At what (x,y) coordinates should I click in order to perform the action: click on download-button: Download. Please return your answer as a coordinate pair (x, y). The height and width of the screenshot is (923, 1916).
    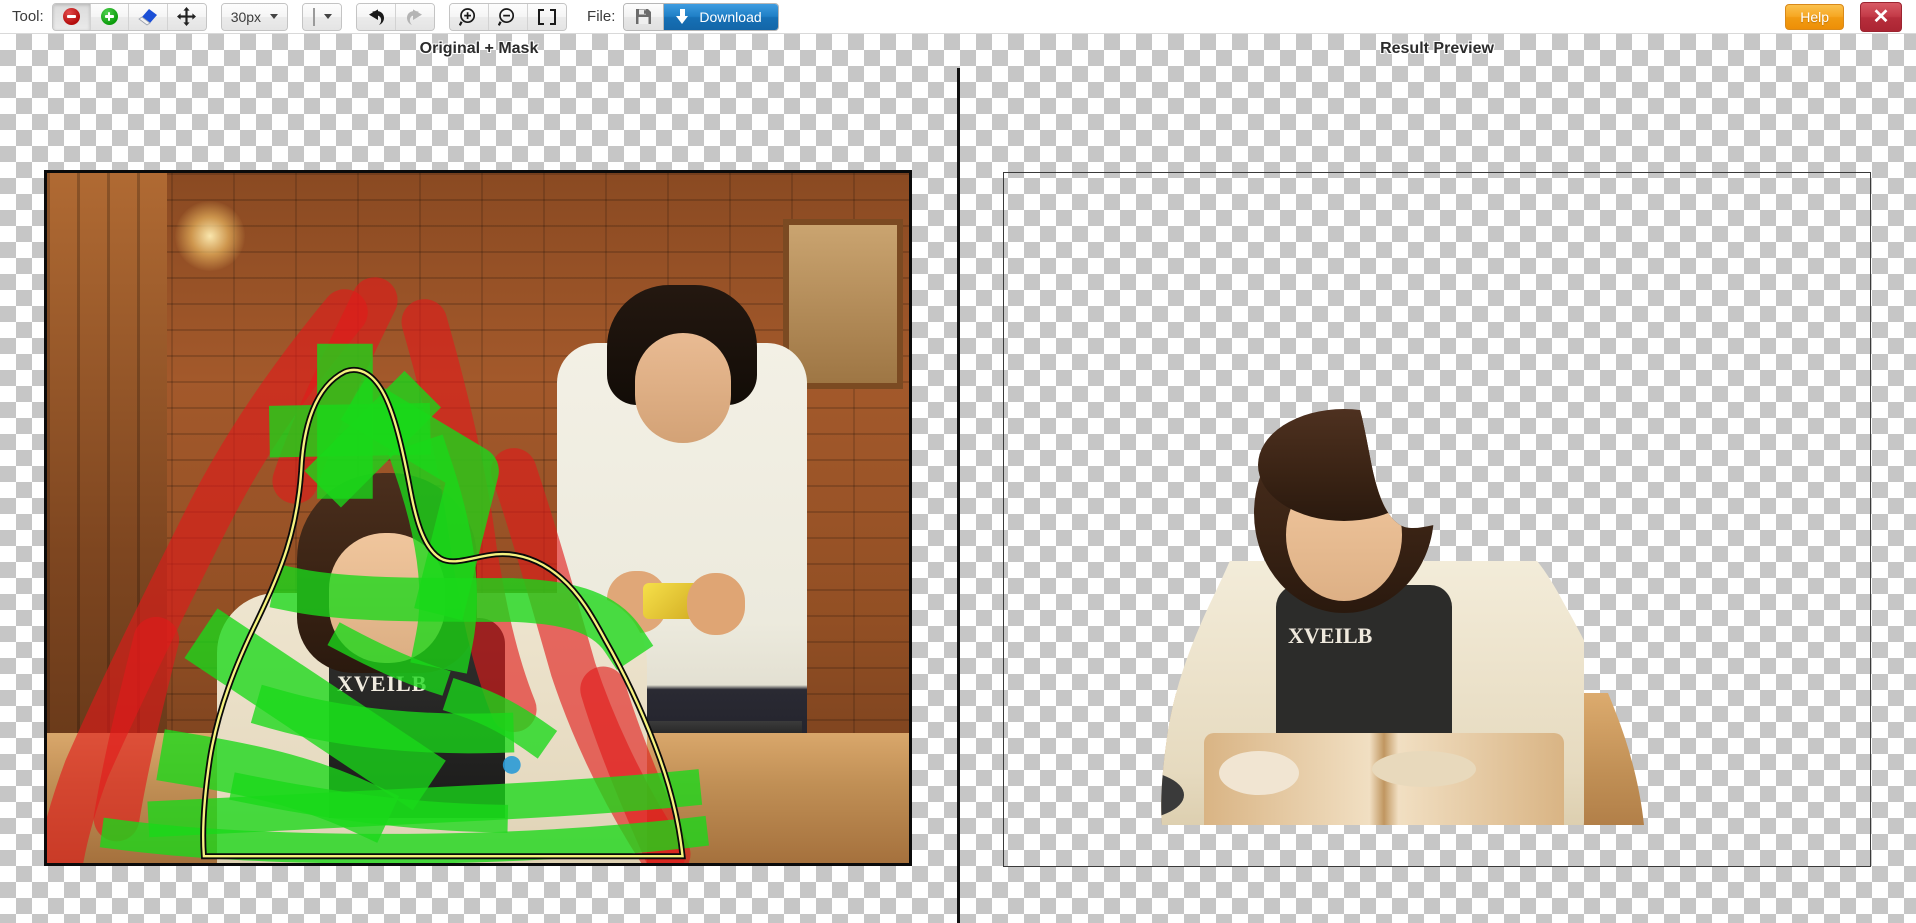
    Looking at the image, I should click on (721, 16).